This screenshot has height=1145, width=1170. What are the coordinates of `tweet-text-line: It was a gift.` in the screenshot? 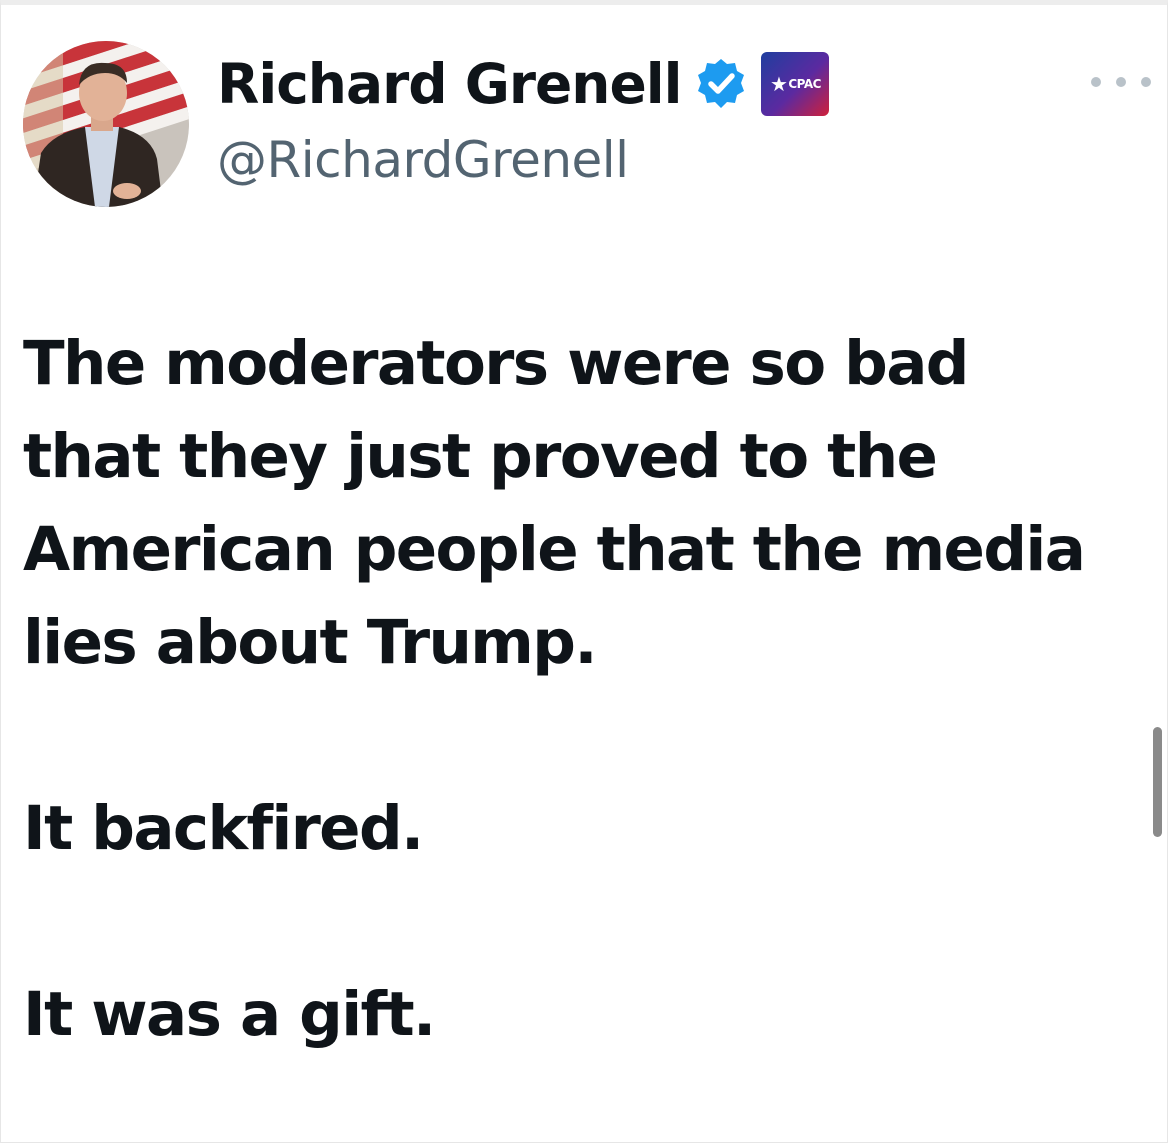 It's located at (229, 1014).